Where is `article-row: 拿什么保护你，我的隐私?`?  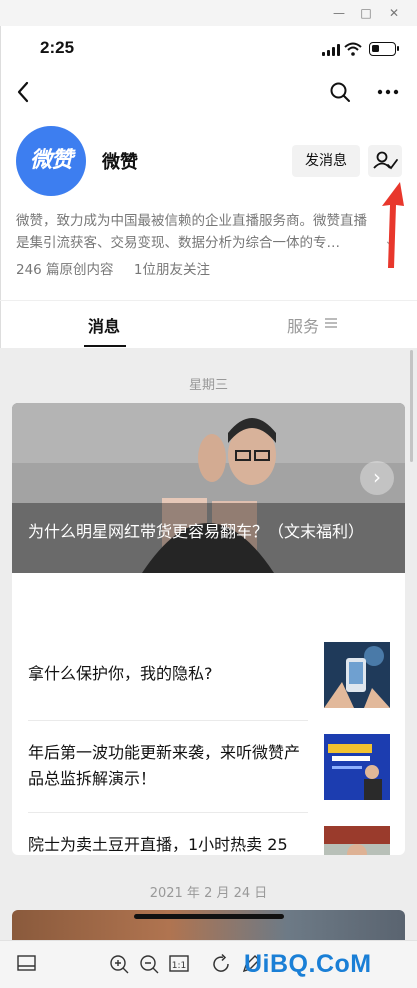 article-row: 拿什么保护你，我的隐私? is located at coordinates (209, 675).